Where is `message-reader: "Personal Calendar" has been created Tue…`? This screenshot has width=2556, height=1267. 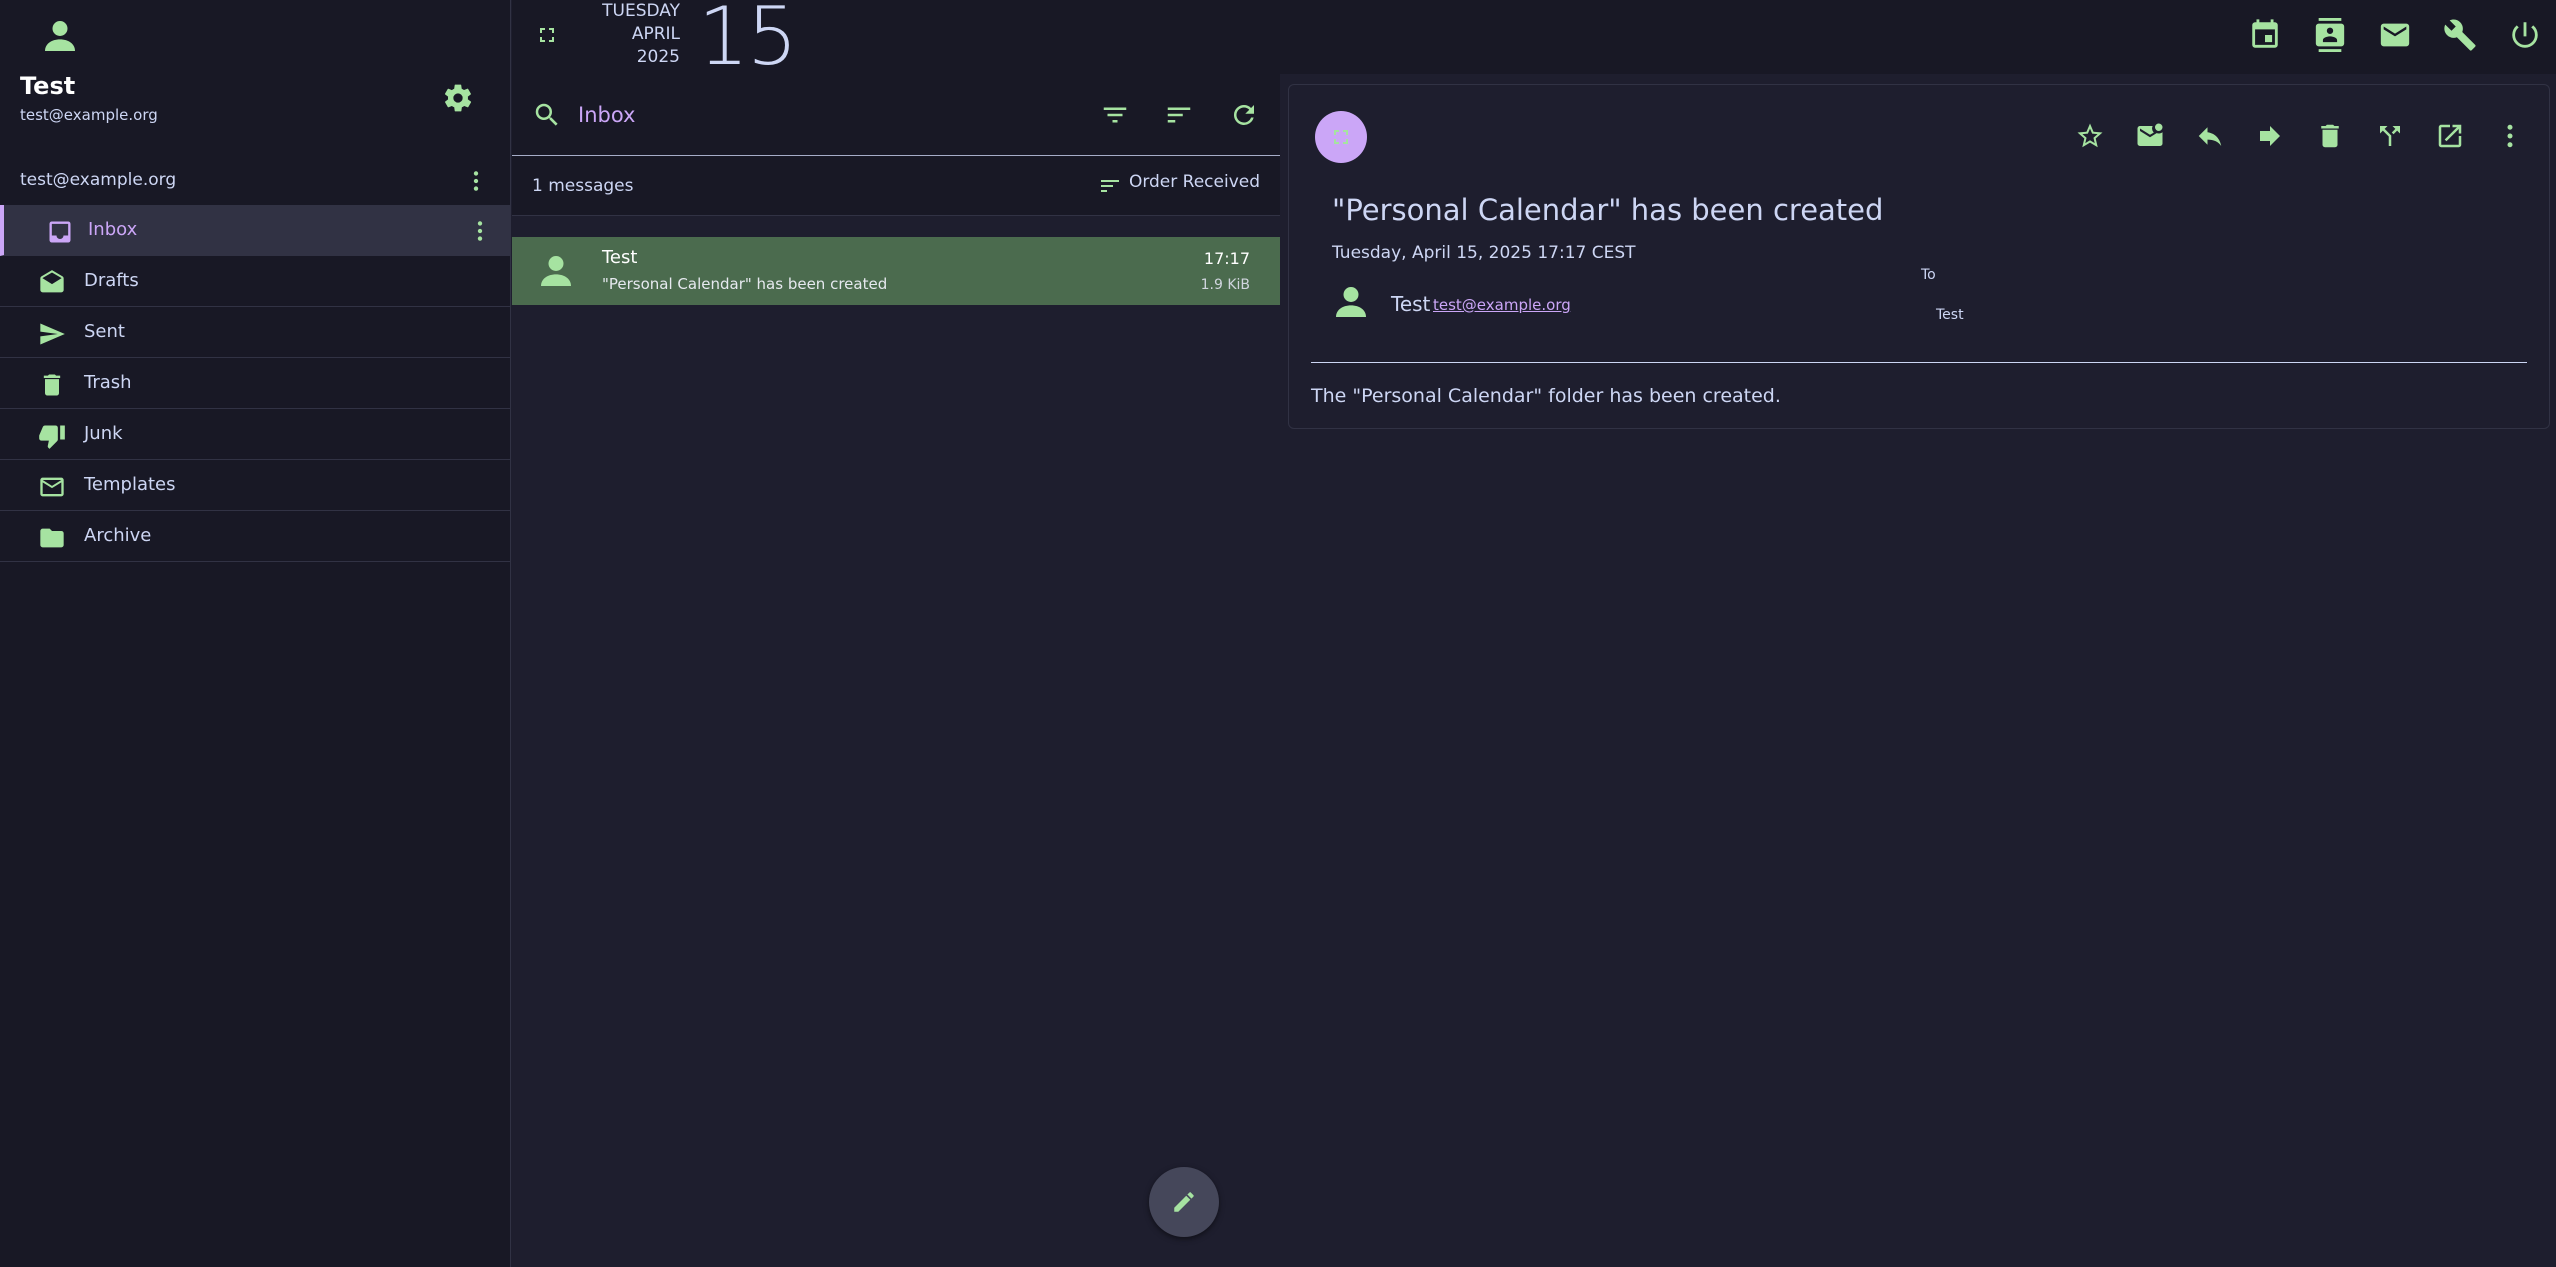
message-reader: "Personal Calendar" has been created Tue… is located at coordinates (1919, 256).